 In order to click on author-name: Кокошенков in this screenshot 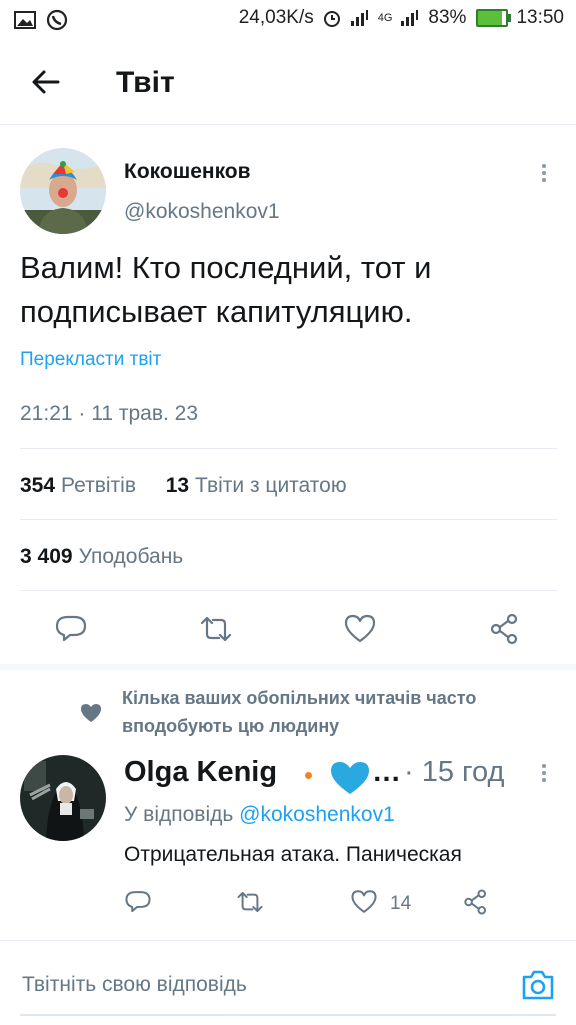, I will do `click(187, 172)`.